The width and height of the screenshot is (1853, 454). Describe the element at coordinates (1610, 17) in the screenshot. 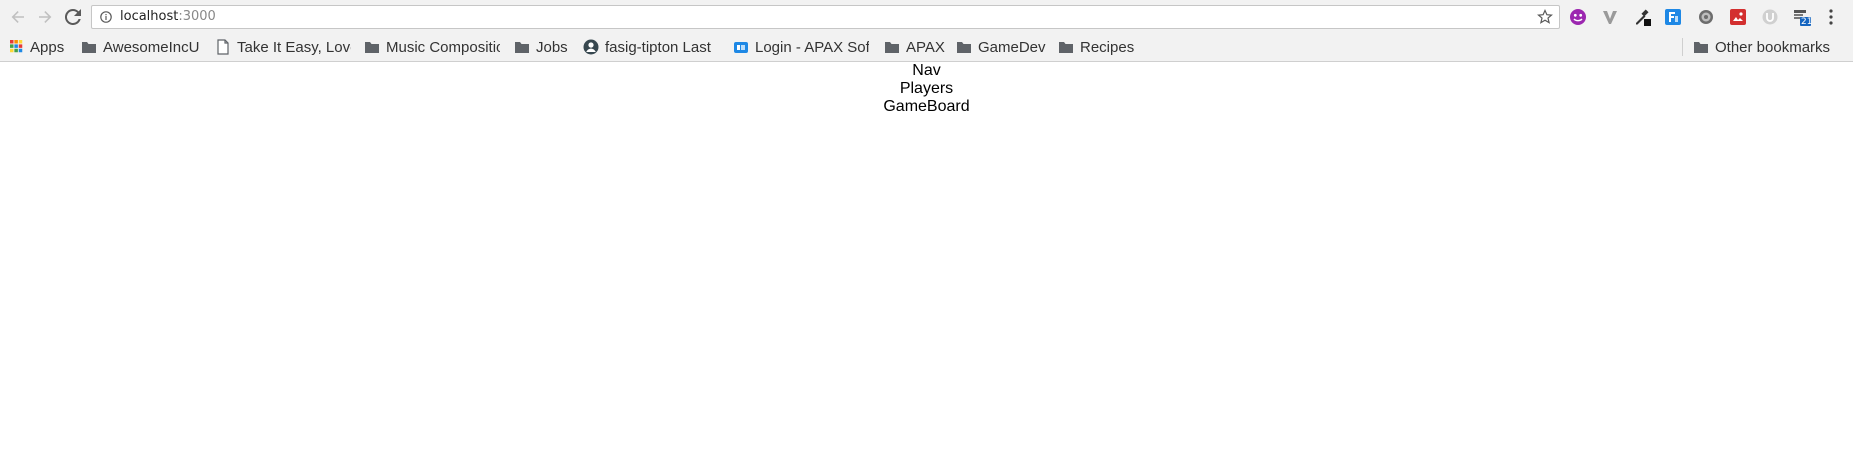

I see `vee-extension-icon` at that location.